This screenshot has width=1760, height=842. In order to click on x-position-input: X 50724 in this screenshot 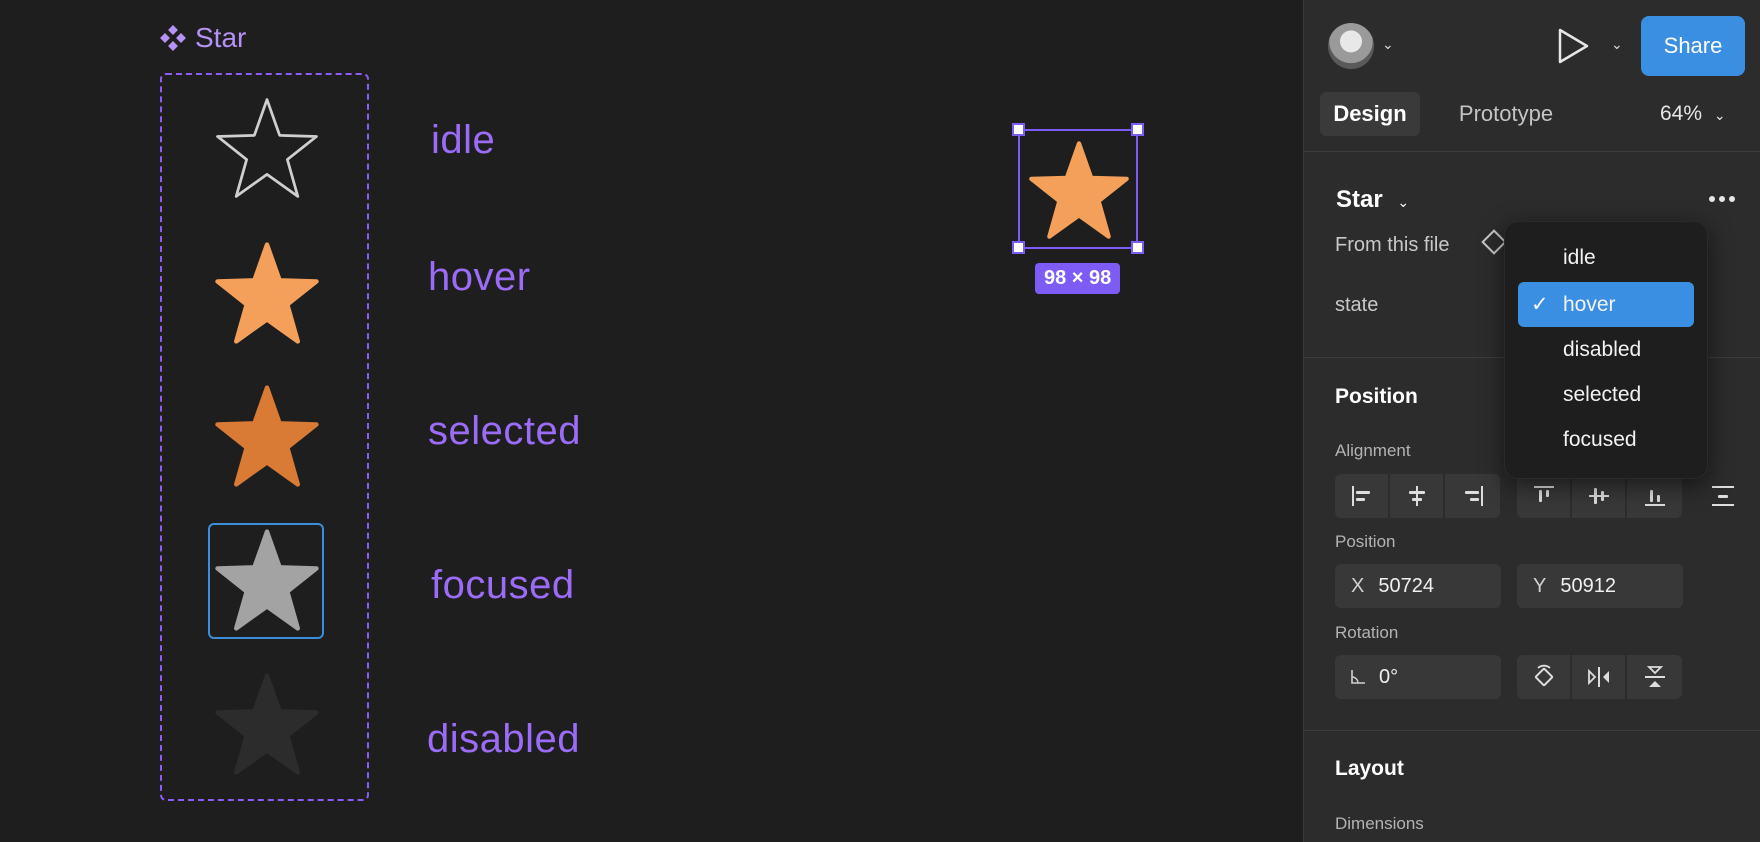, I will do `click(1418, 586)`.